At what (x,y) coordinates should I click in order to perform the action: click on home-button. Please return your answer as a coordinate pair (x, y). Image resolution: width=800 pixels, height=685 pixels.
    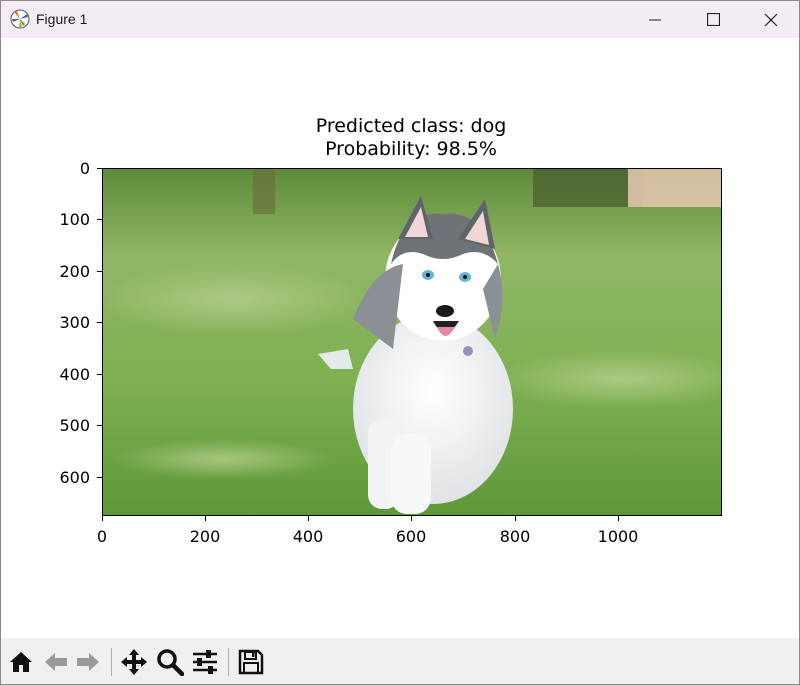
    Looking at the image, I should click on (21, 662).